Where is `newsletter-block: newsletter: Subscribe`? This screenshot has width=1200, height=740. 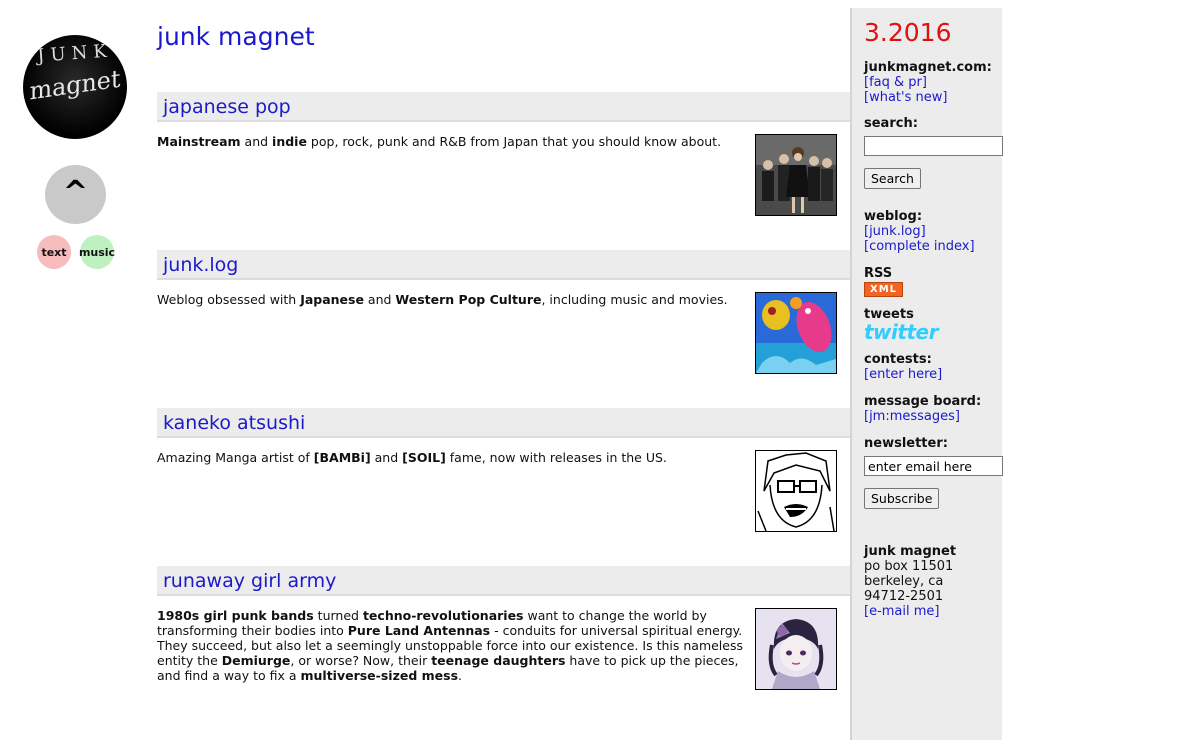
newsletter-block: newsletter: Subscribe is located at coordinates (933, 472).